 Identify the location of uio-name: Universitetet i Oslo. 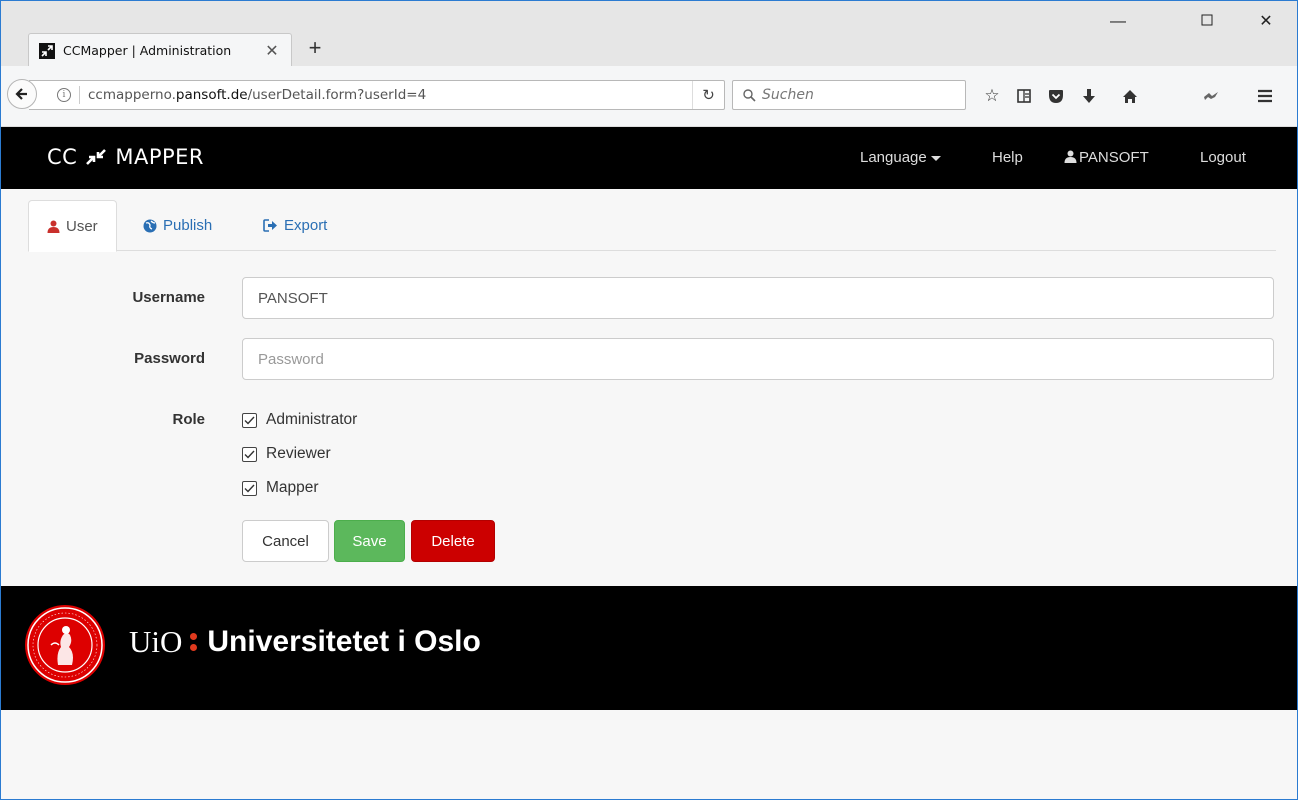
(344, 641).